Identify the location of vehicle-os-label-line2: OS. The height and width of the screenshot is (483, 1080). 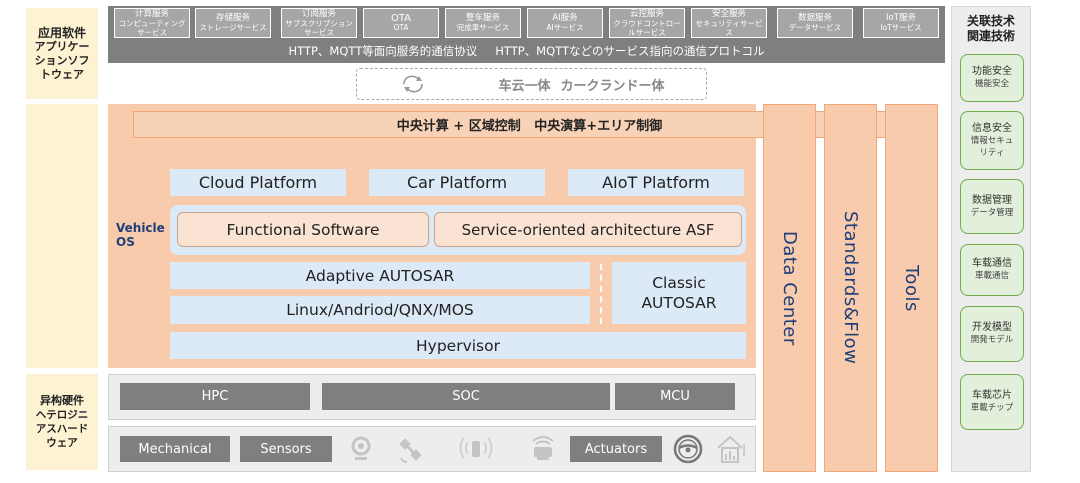
(125, 242).